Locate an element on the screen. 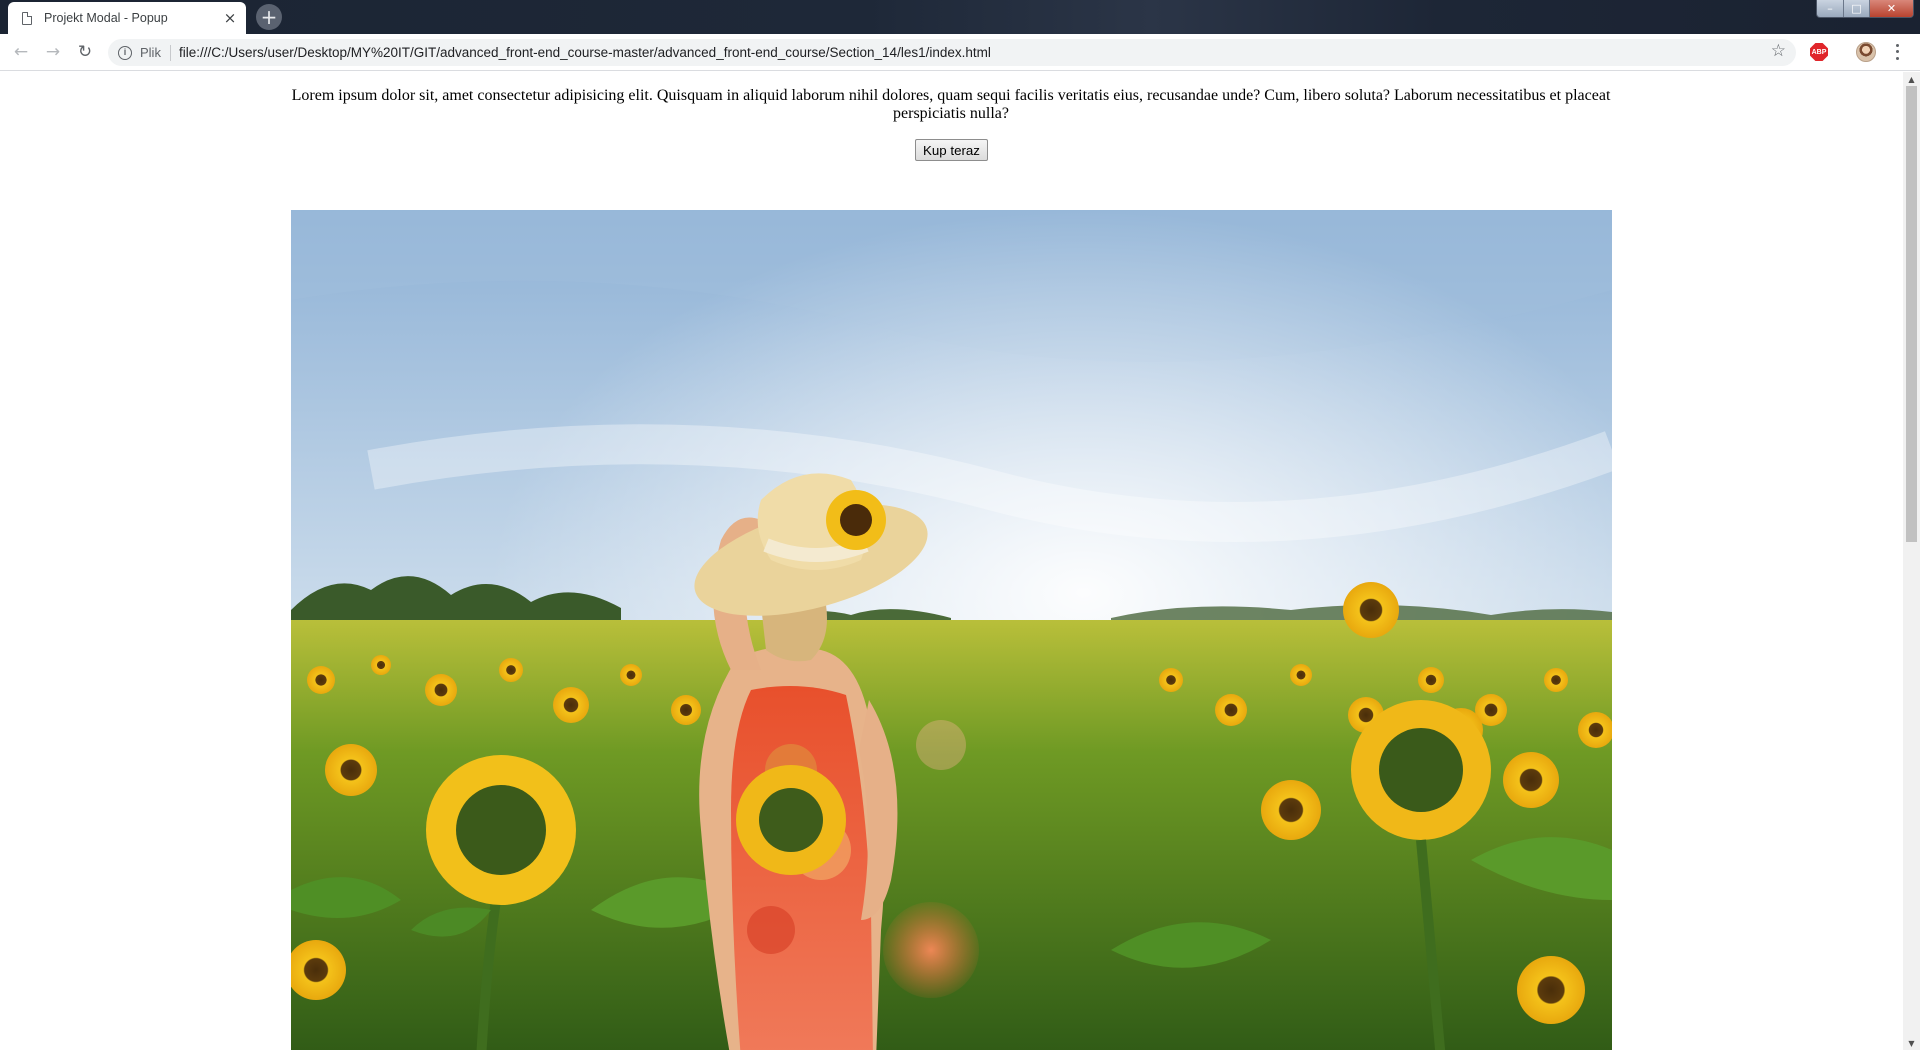 The width and height of the screenshot is (1920, 1050). new-tab-button: + is located at coordinates (269, 17).